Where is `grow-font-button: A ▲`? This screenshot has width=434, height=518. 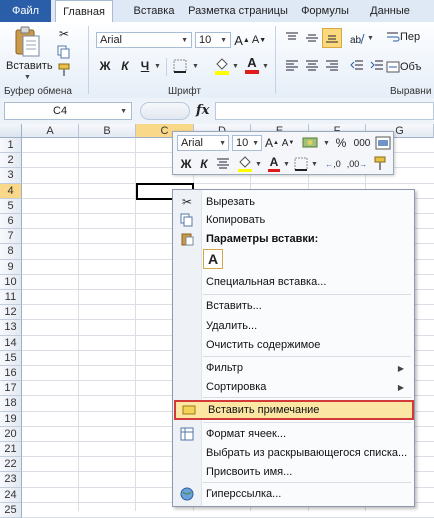
grow-font-button: A ▲ is located at coordinates (242, 40).